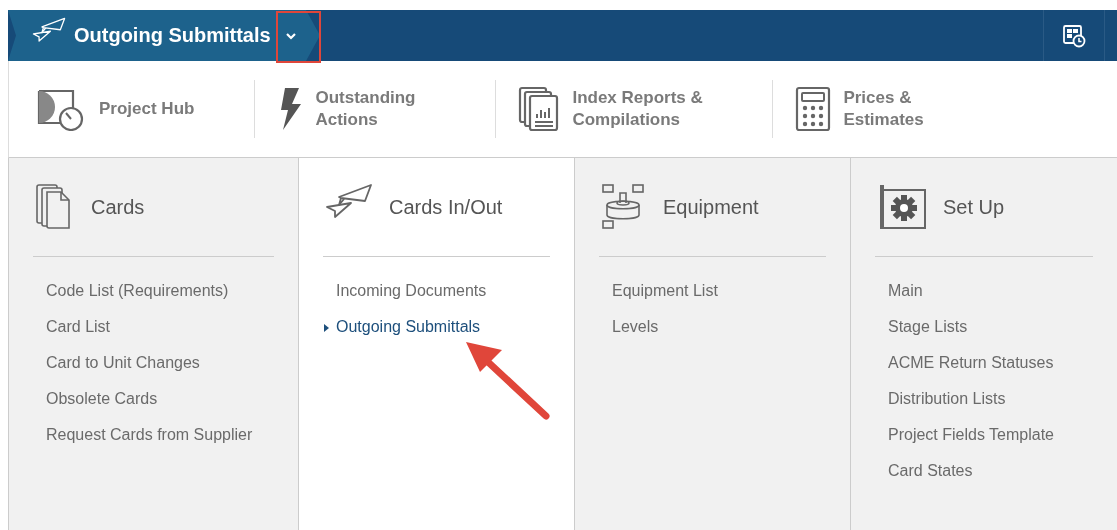  Describe the element at coordinates (620, 109) in the screenshot. I see `toolbar-button: Index Reports & Compilations` at that location.